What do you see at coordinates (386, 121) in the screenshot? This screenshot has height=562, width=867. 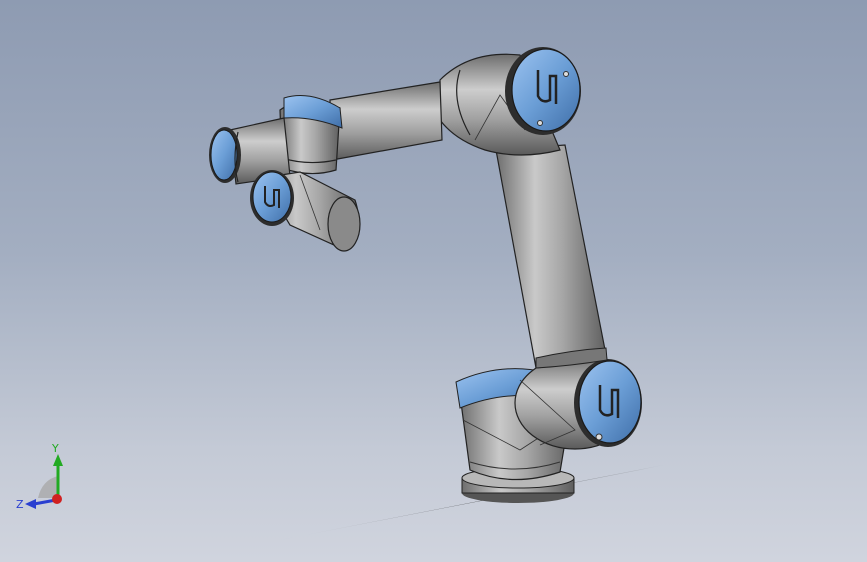 I see `upper-arm` at bounding box center [386, 121].